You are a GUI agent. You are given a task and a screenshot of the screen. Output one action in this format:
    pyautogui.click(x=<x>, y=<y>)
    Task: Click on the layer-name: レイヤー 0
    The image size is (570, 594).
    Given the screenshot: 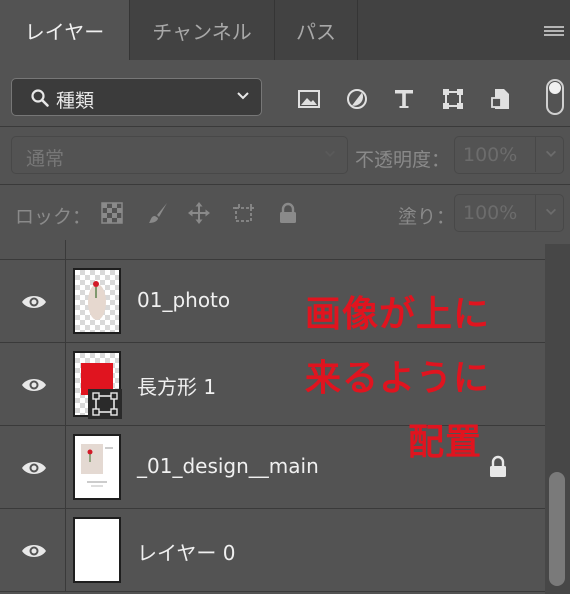 What is the action you would take?
    pyautogui.click(x=186, y=553)
    